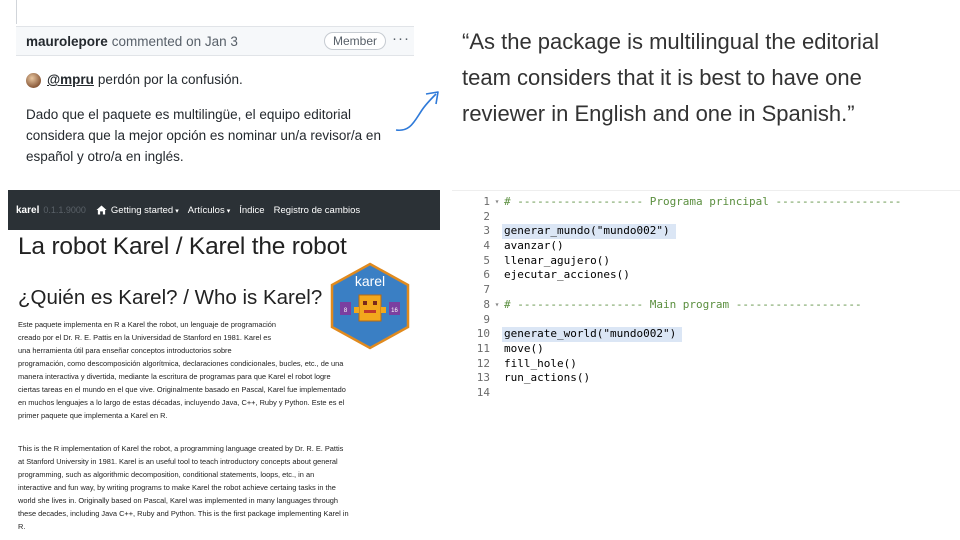 This screenshot has width=960, height=540. What do you see at coordinates (483, 334) in the screenshot?
I see `line-number: 10` at bounding box center [483, 334].